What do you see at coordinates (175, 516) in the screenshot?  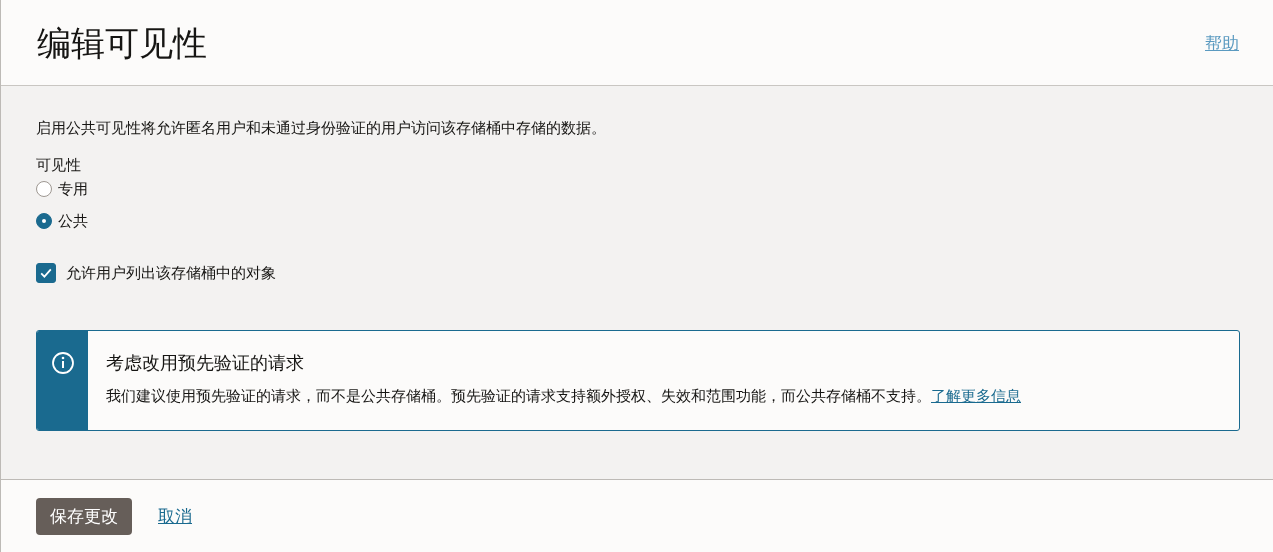 I see `cancel-link: 取消` at bounding box center [175, 516].